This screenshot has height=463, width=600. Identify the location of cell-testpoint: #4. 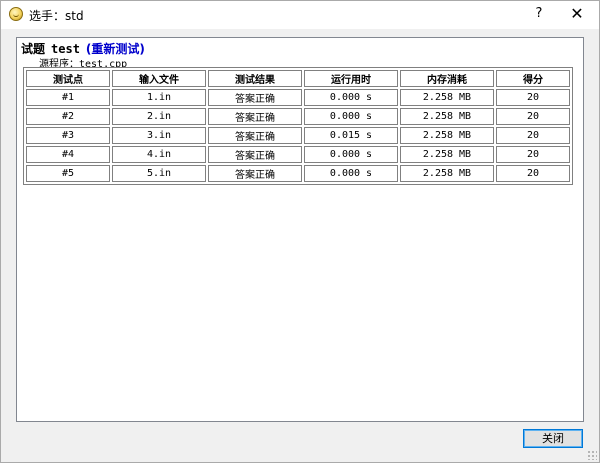
(68, 154).